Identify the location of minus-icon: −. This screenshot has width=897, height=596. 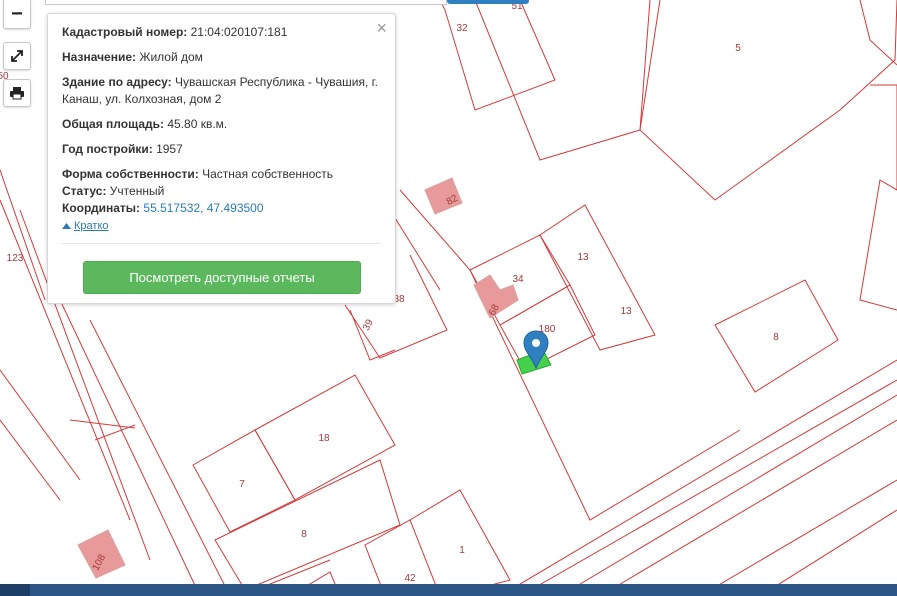
(17, 14).